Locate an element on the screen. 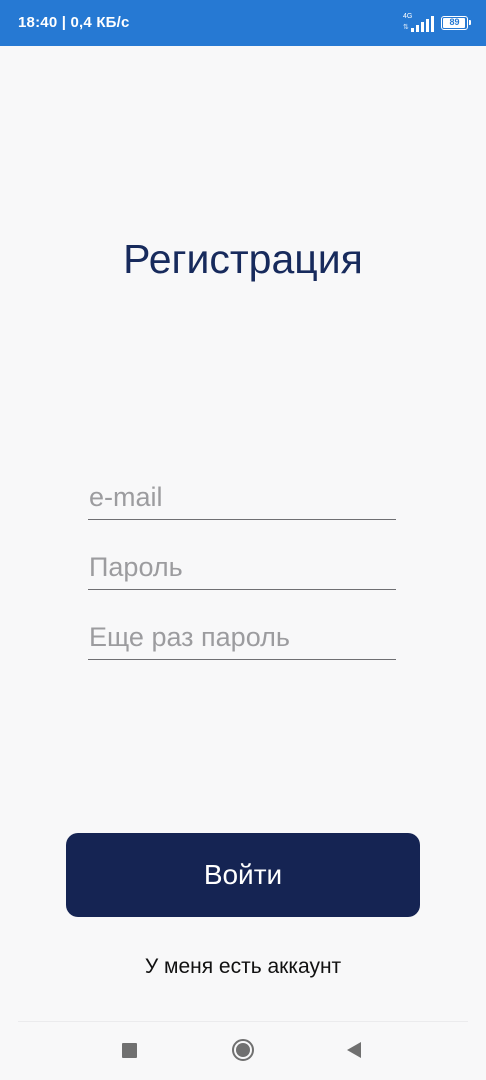 This screenshot has height=1080, width=486. recent-apps-icon is located at coordinates (129, 1050).